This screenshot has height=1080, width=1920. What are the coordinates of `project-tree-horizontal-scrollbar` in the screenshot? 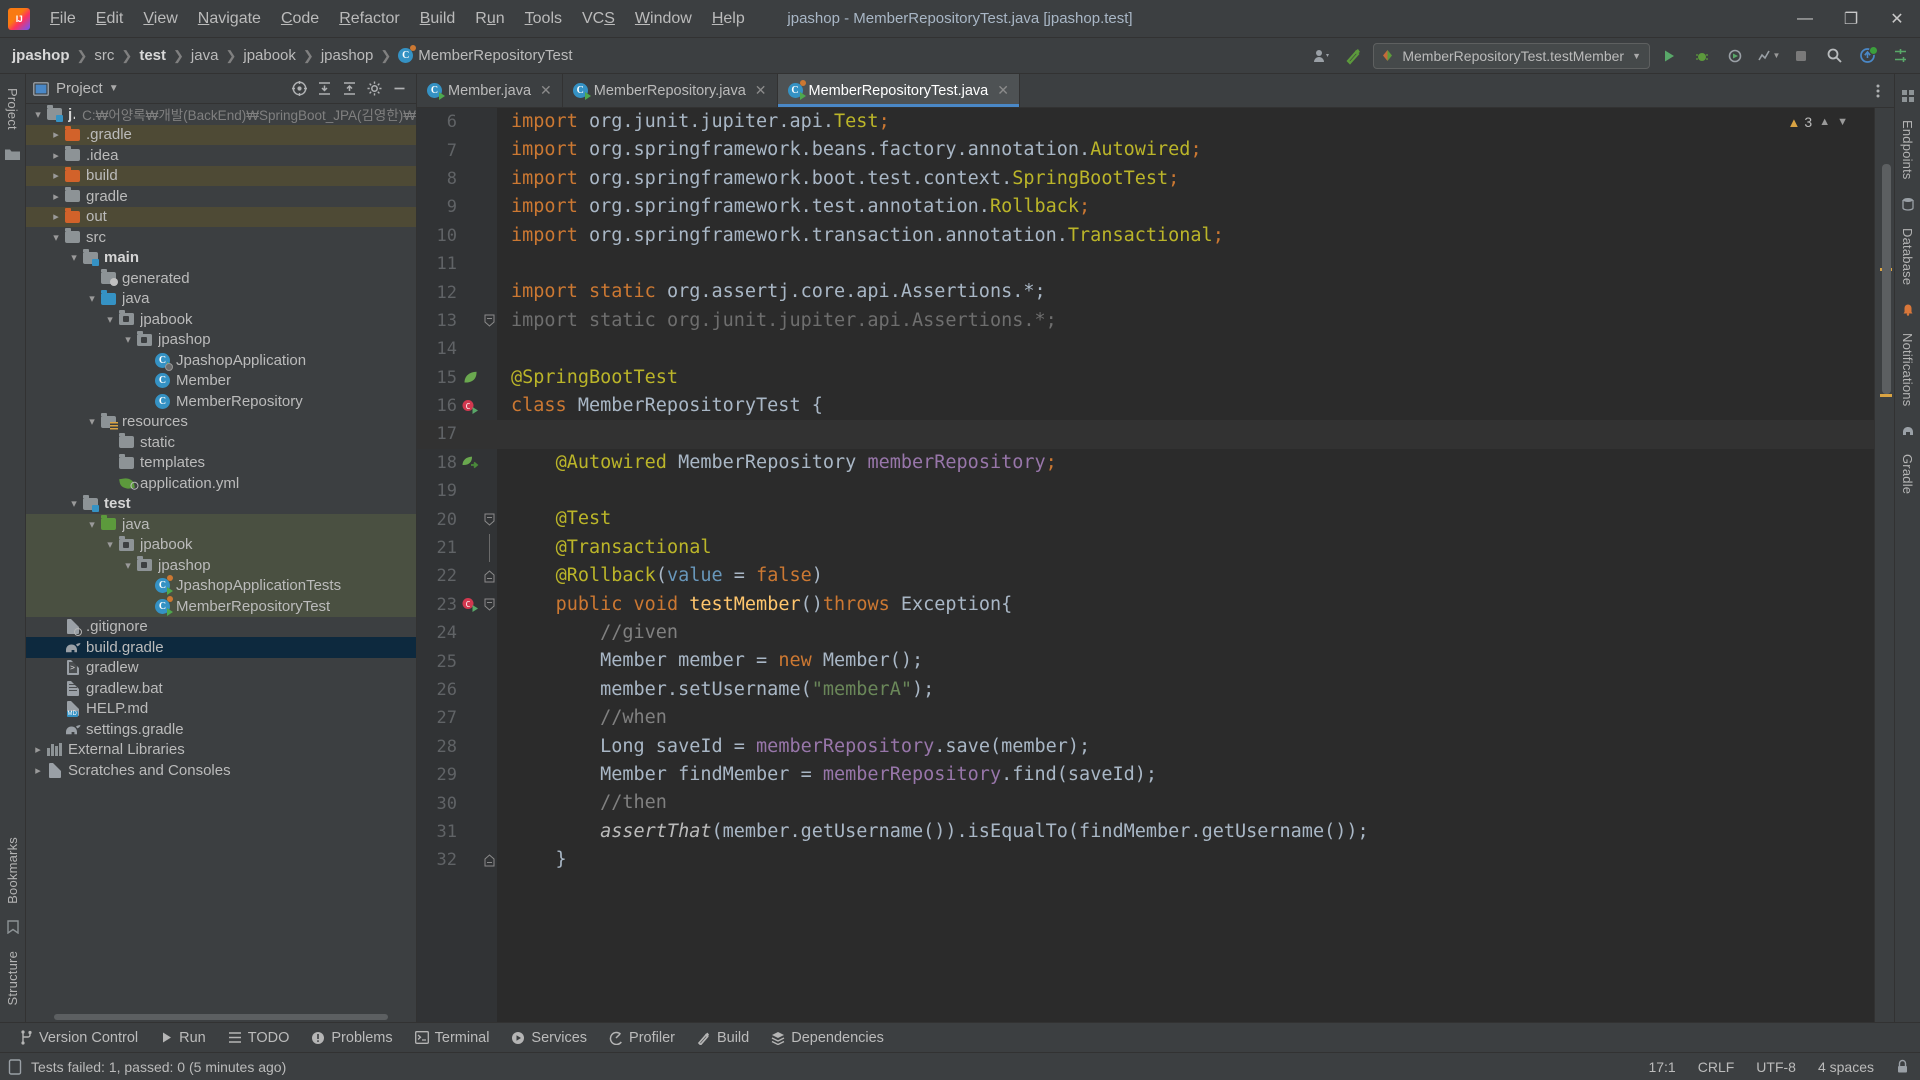 It's located at (221, 1017).